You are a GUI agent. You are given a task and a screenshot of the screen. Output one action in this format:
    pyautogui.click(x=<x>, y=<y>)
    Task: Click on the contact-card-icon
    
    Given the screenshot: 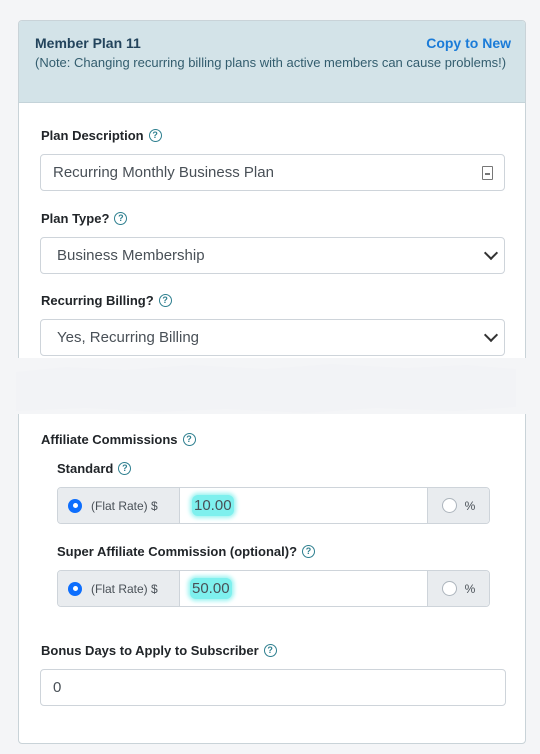 What is the action you would take?
    pyautogui.click(x=487, y=173)
    